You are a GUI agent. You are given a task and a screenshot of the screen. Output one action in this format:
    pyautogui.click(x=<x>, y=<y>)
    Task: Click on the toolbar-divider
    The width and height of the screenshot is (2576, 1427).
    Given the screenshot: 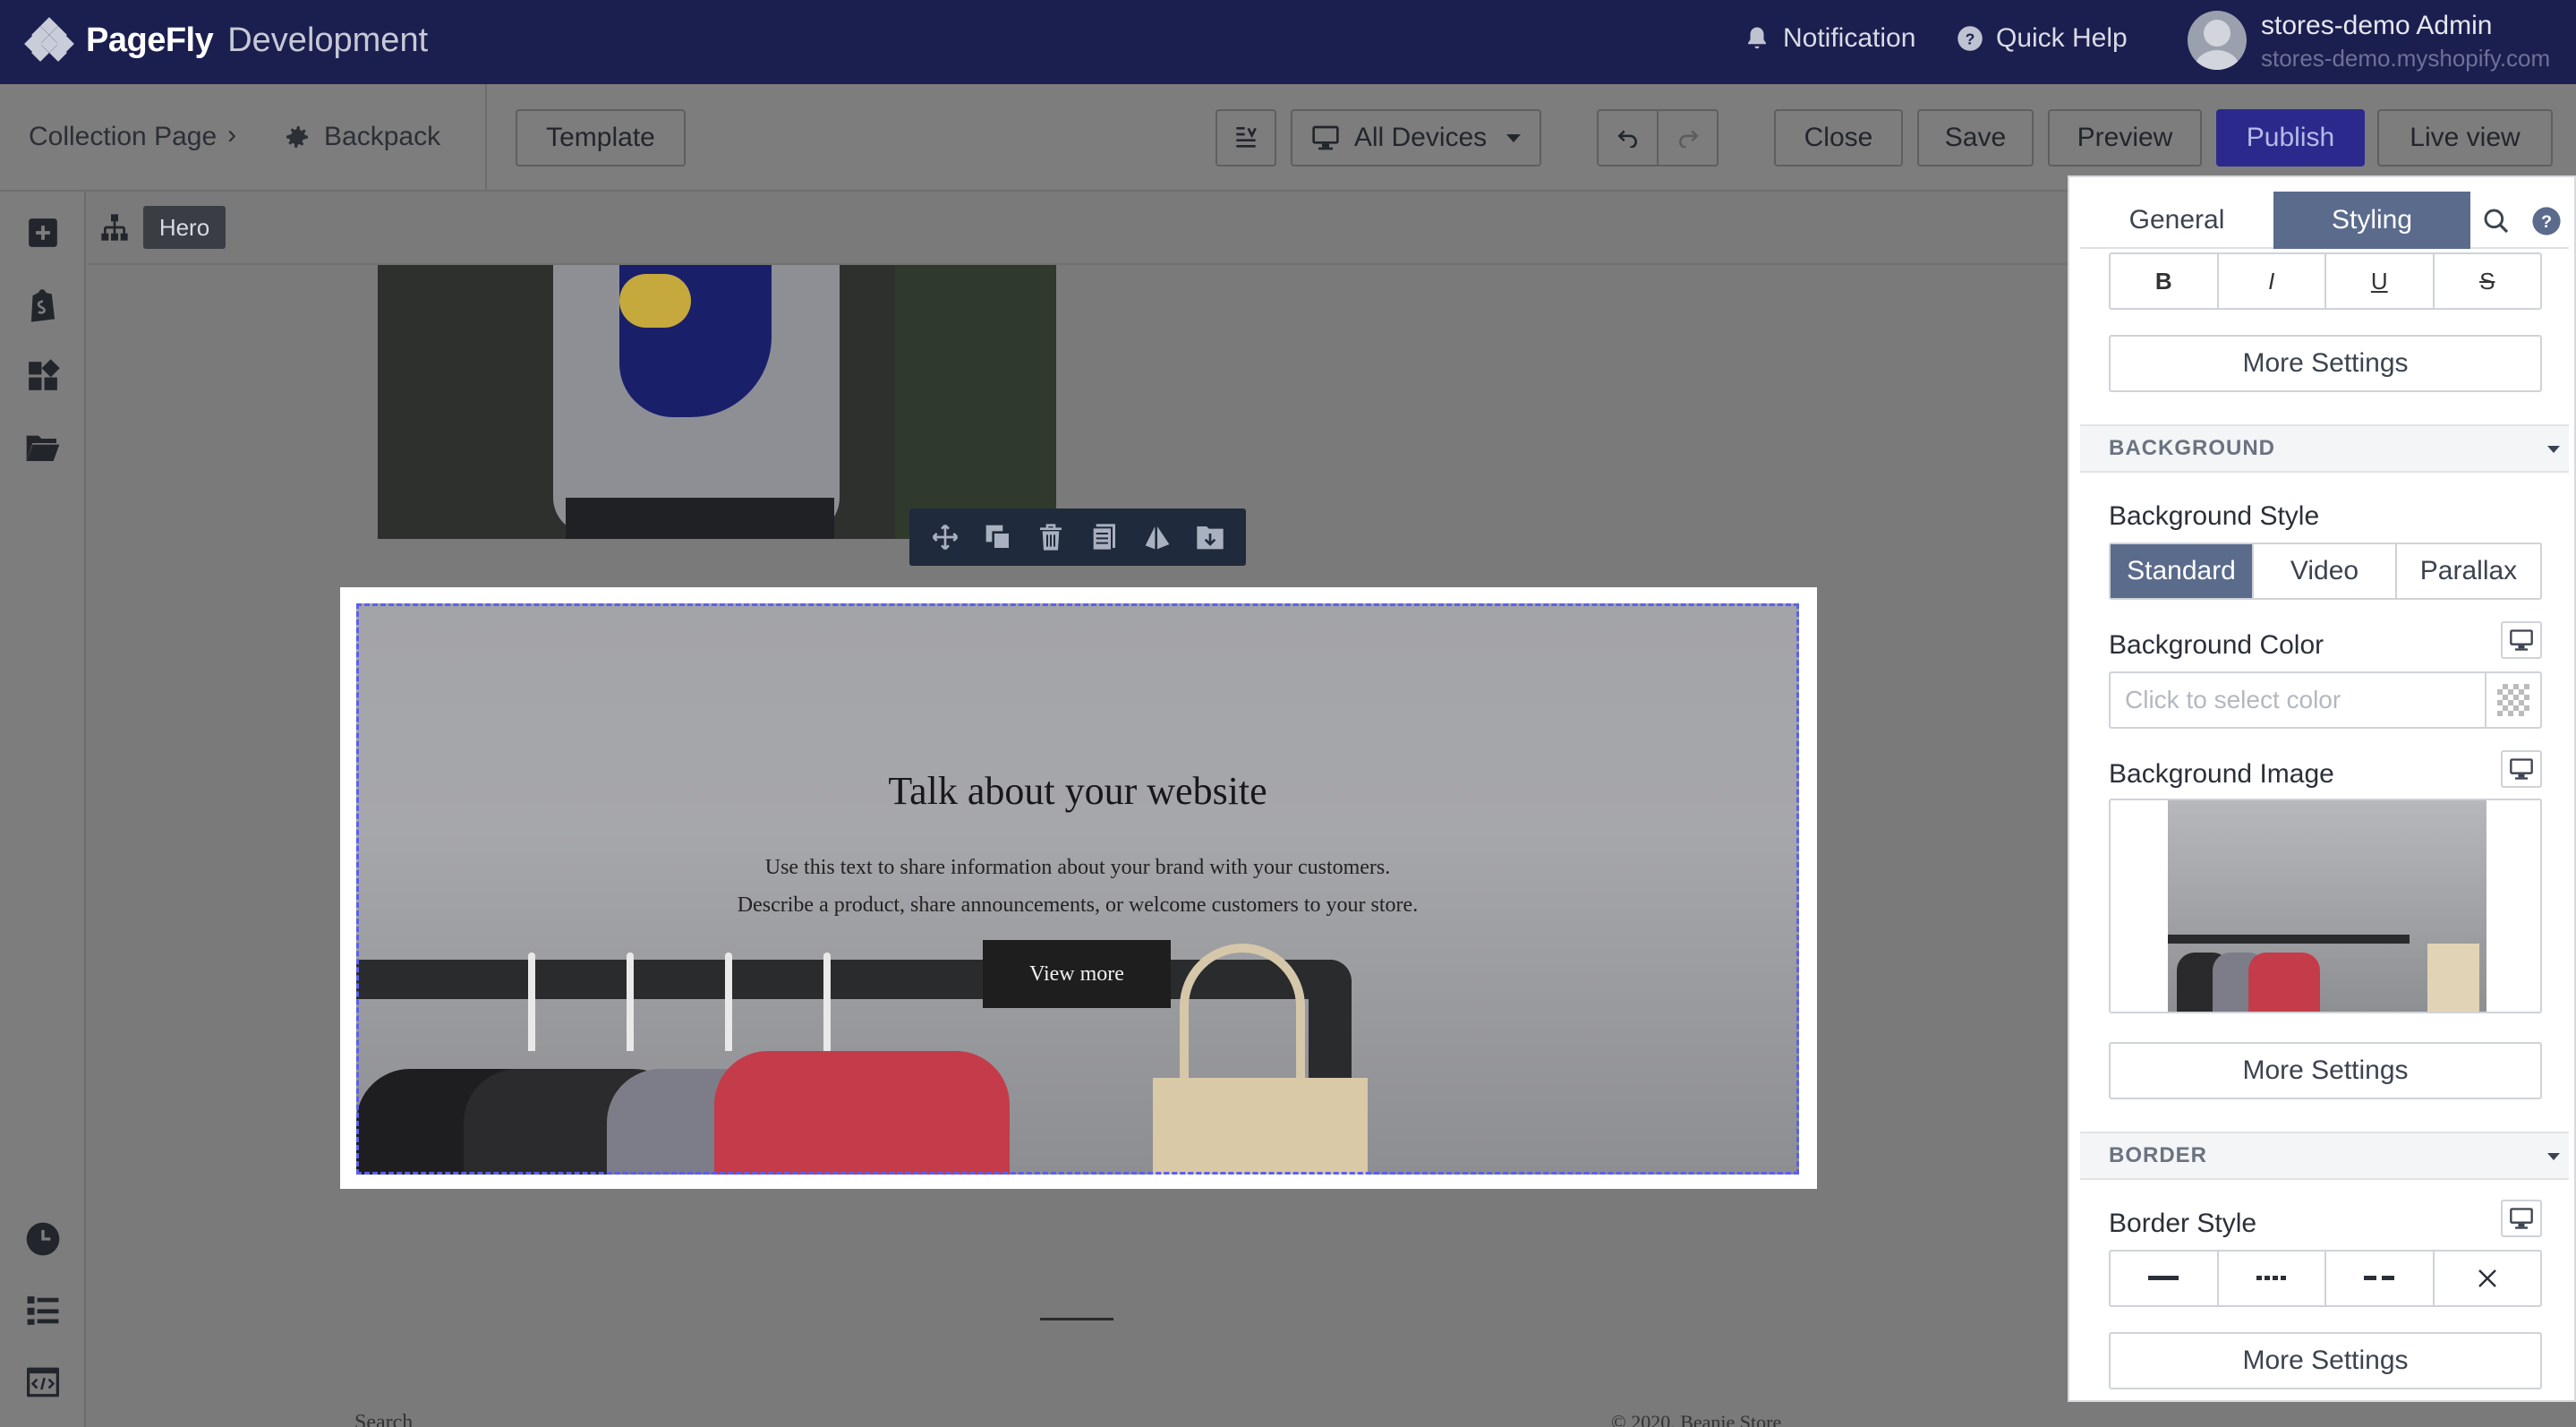 What is the action you would take?
    pyautogui.click(x=486, y=137)
    